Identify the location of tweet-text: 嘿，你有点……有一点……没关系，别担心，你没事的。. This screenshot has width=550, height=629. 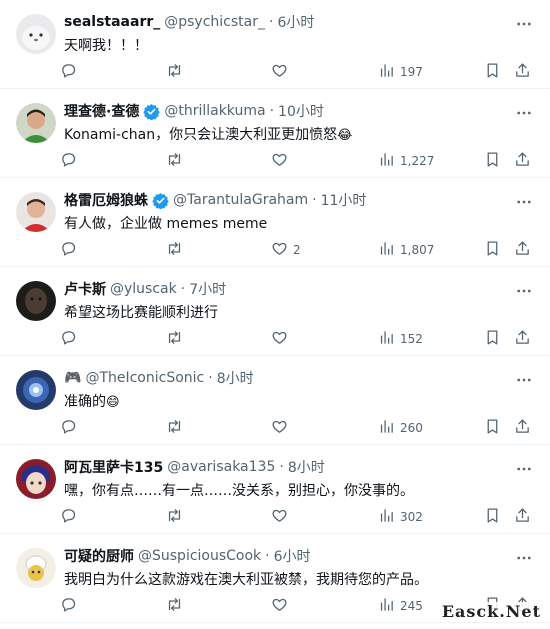
(299, 491).